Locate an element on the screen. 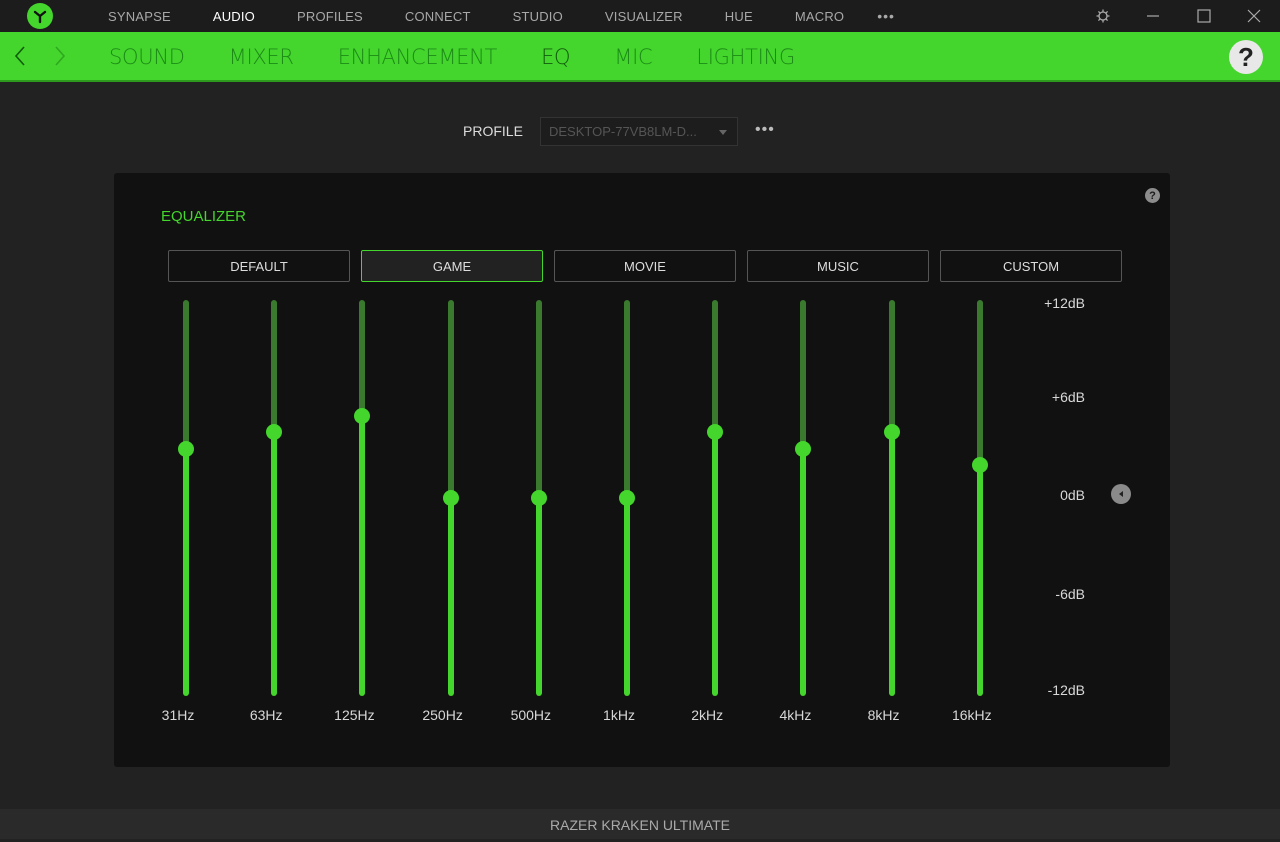 The width and height of the screenshot is (1280, 842). topnav-hue: HUE is located at coordinates (739, 16).